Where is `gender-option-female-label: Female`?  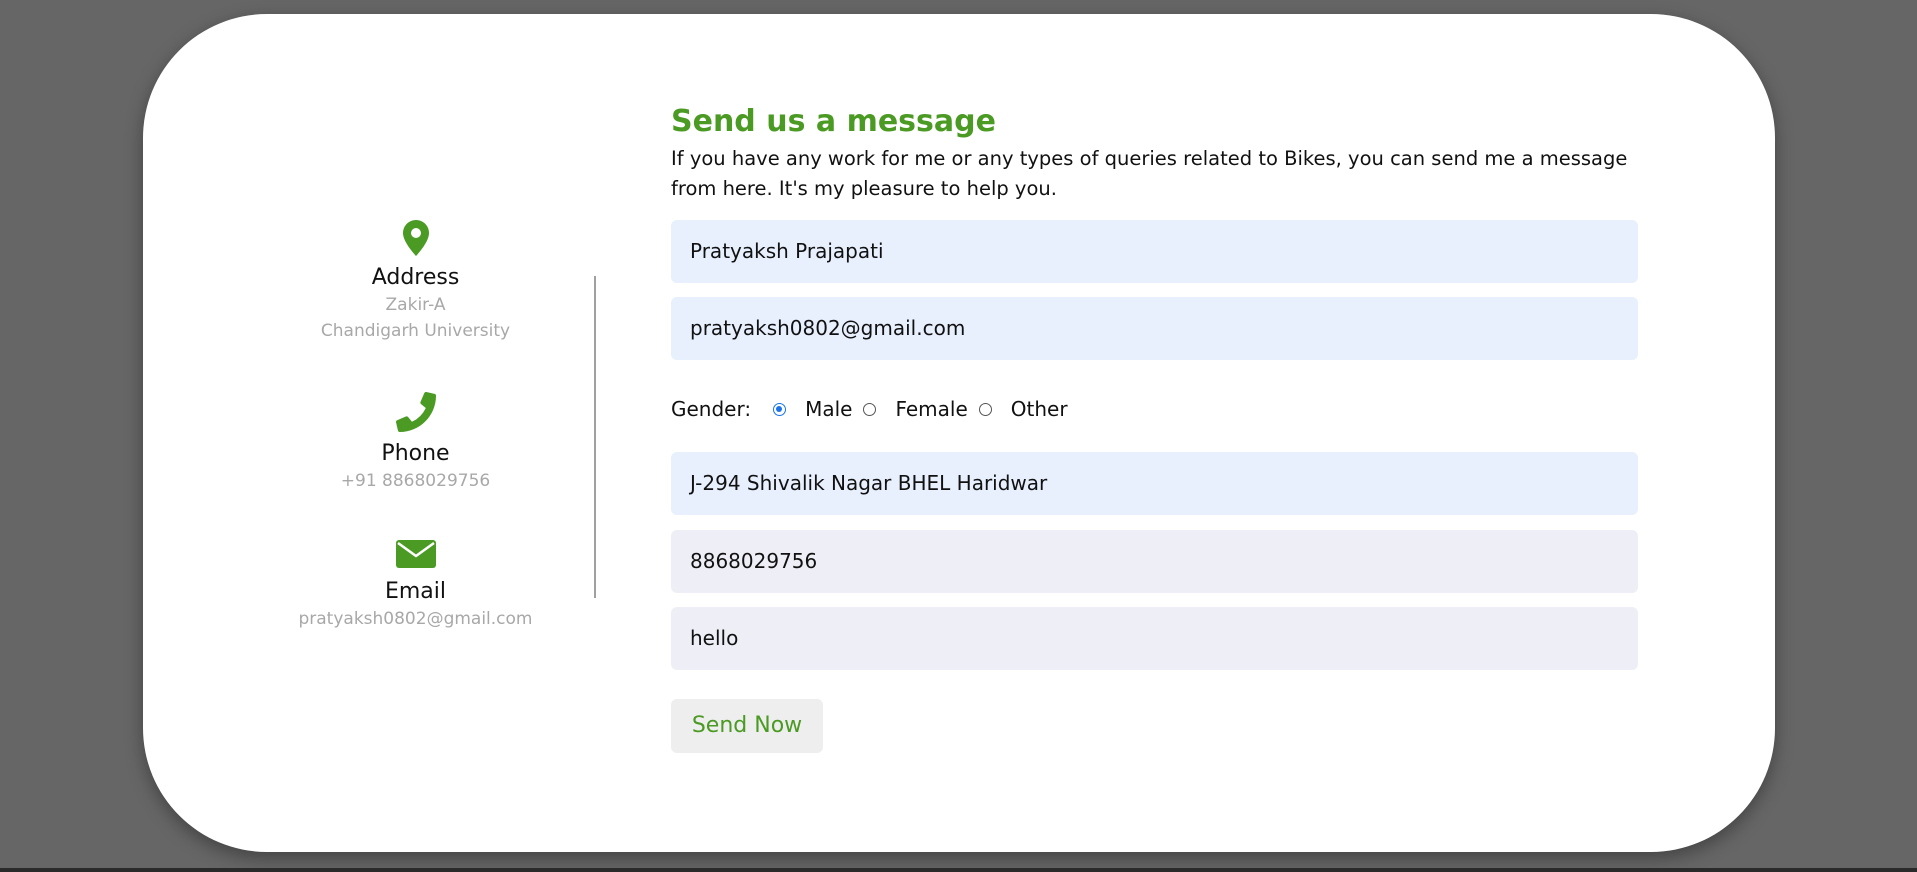 gender-option-female-label: Female is located at coordinates (931, 409).